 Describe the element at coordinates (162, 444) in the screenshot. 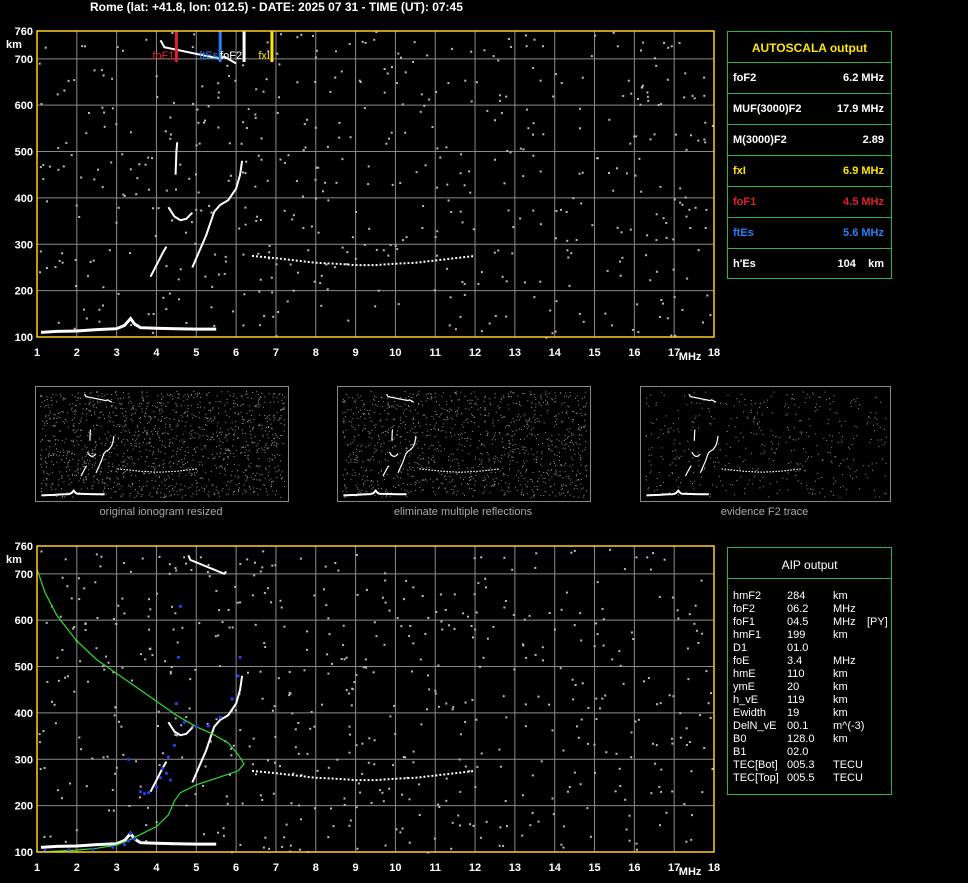

I see `thumbnail-noise` at that location.